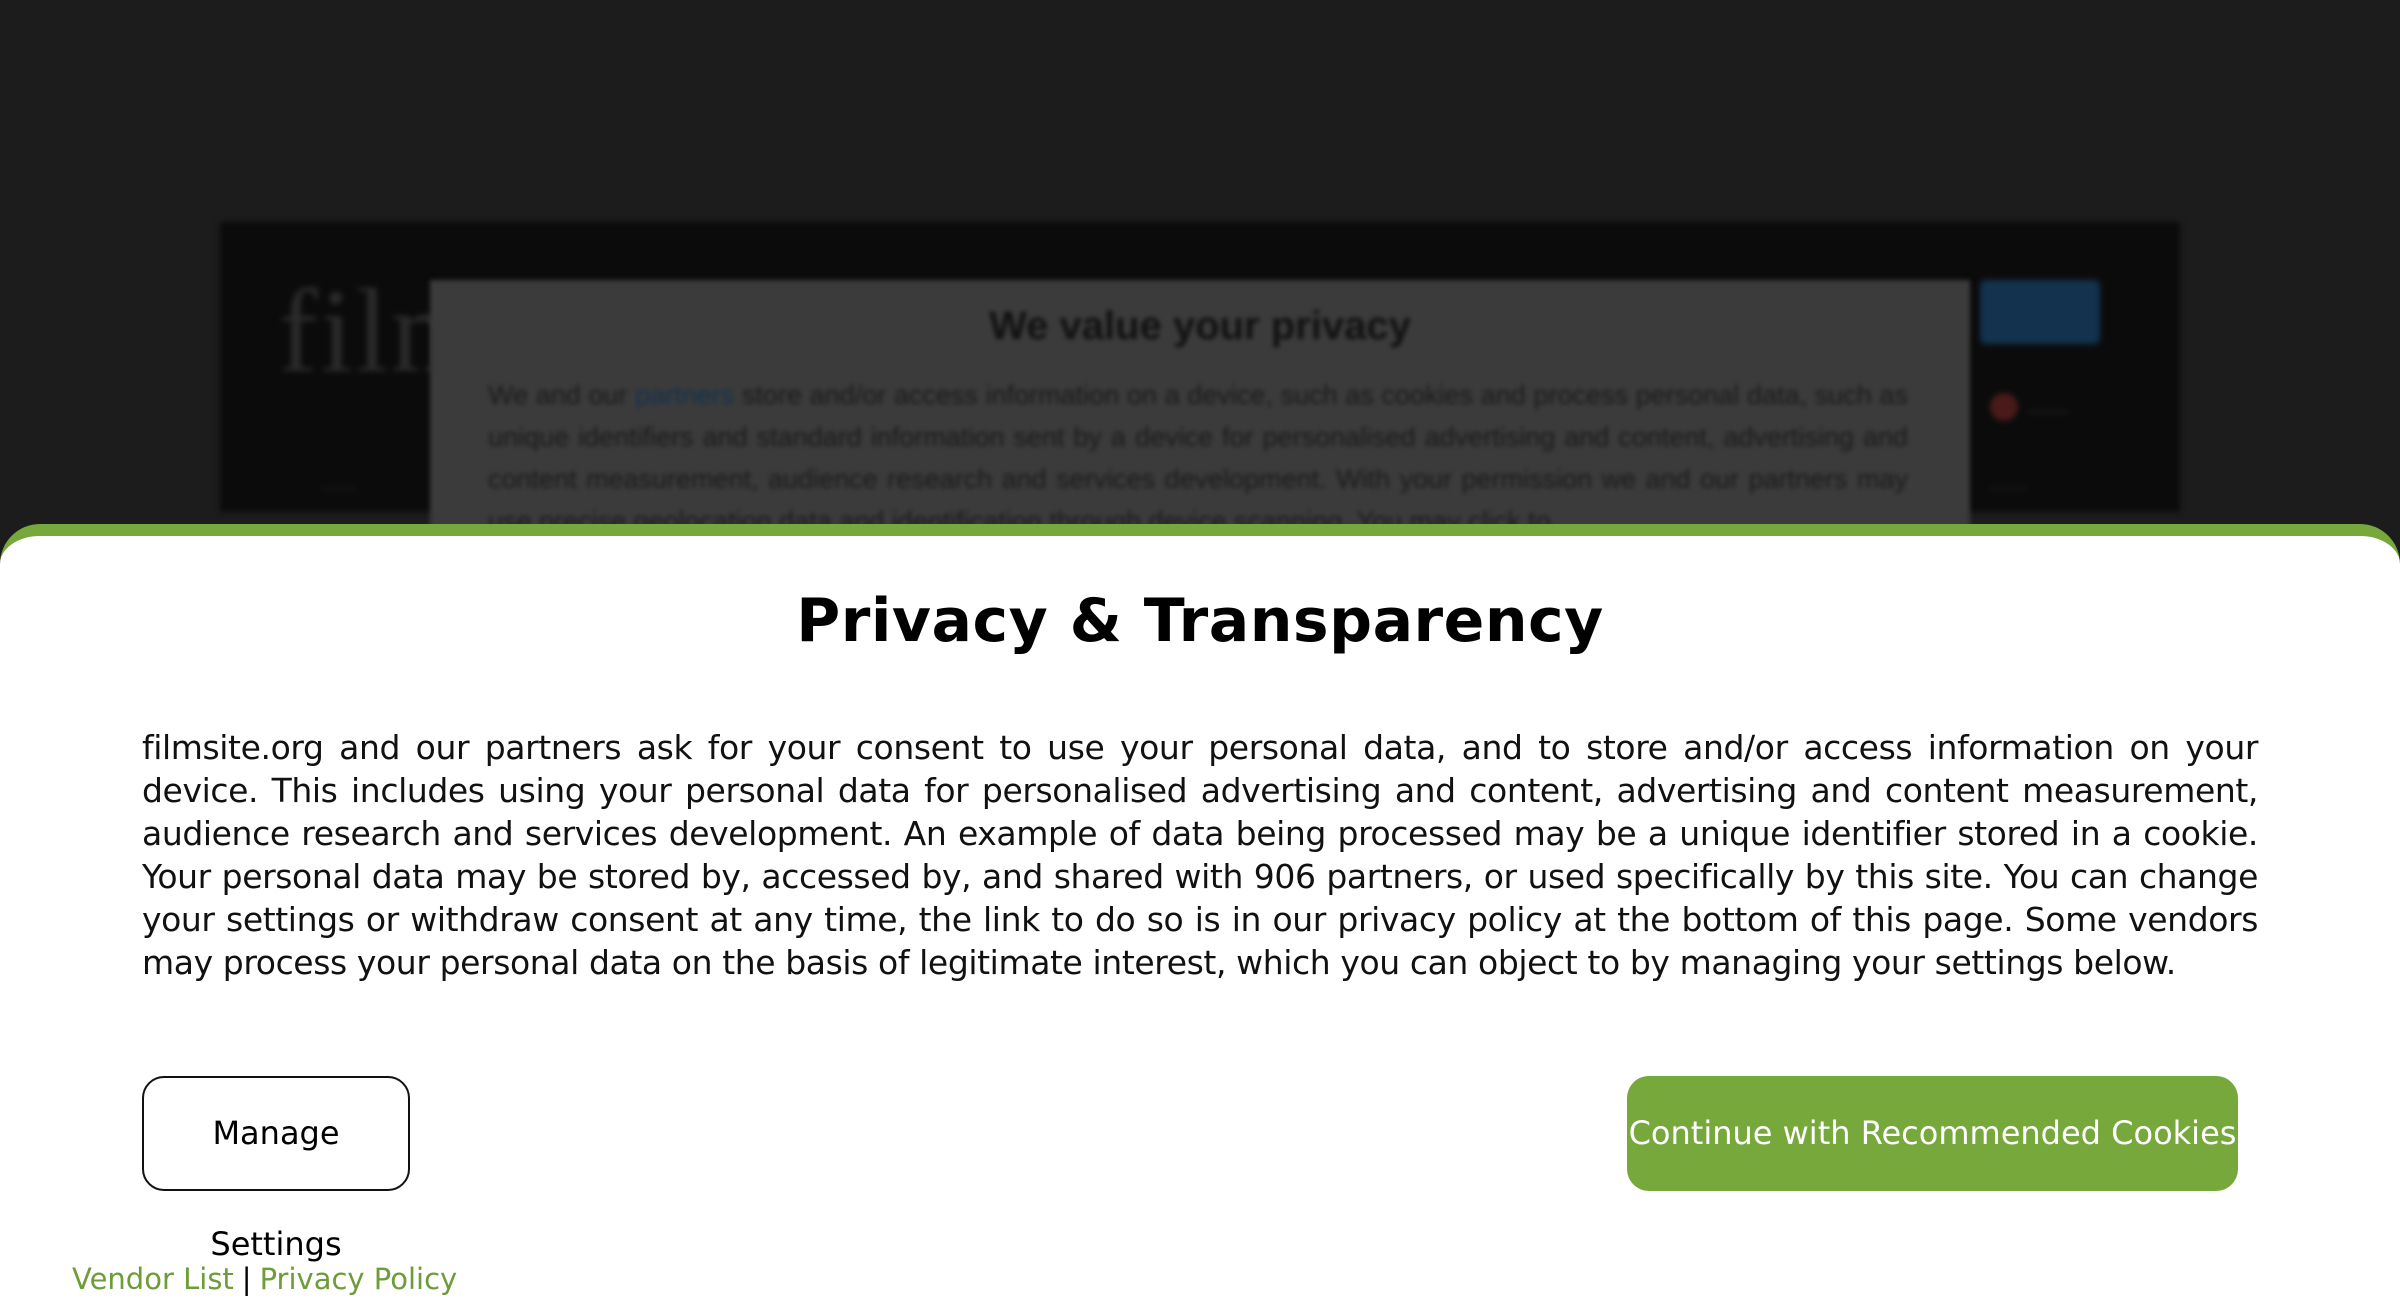 The height and width of the screenshot is (1298, 2400). Describe the element at coordinates (685, 395) in the screenshot. I see `background-dialog-partners-link: partners` at that location.